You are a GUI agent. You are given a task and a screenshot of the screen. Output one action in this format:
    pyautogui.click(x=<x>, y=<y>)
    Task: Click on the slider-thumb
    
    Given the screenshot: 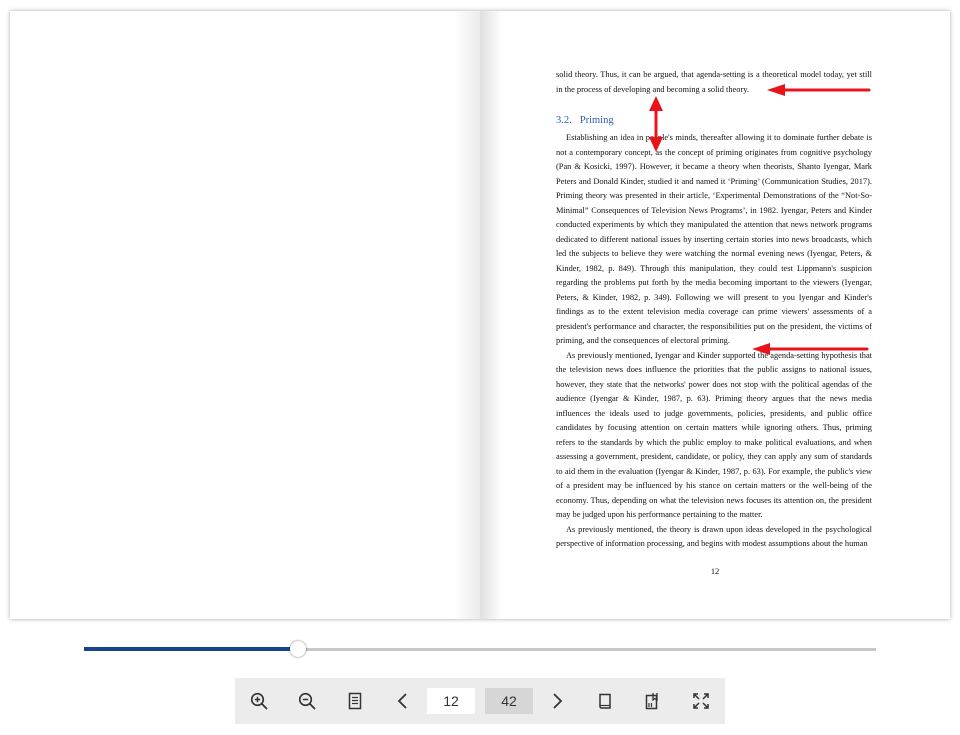 What is the action you would take?
    pyautogui.click(x=298, y=649)
    